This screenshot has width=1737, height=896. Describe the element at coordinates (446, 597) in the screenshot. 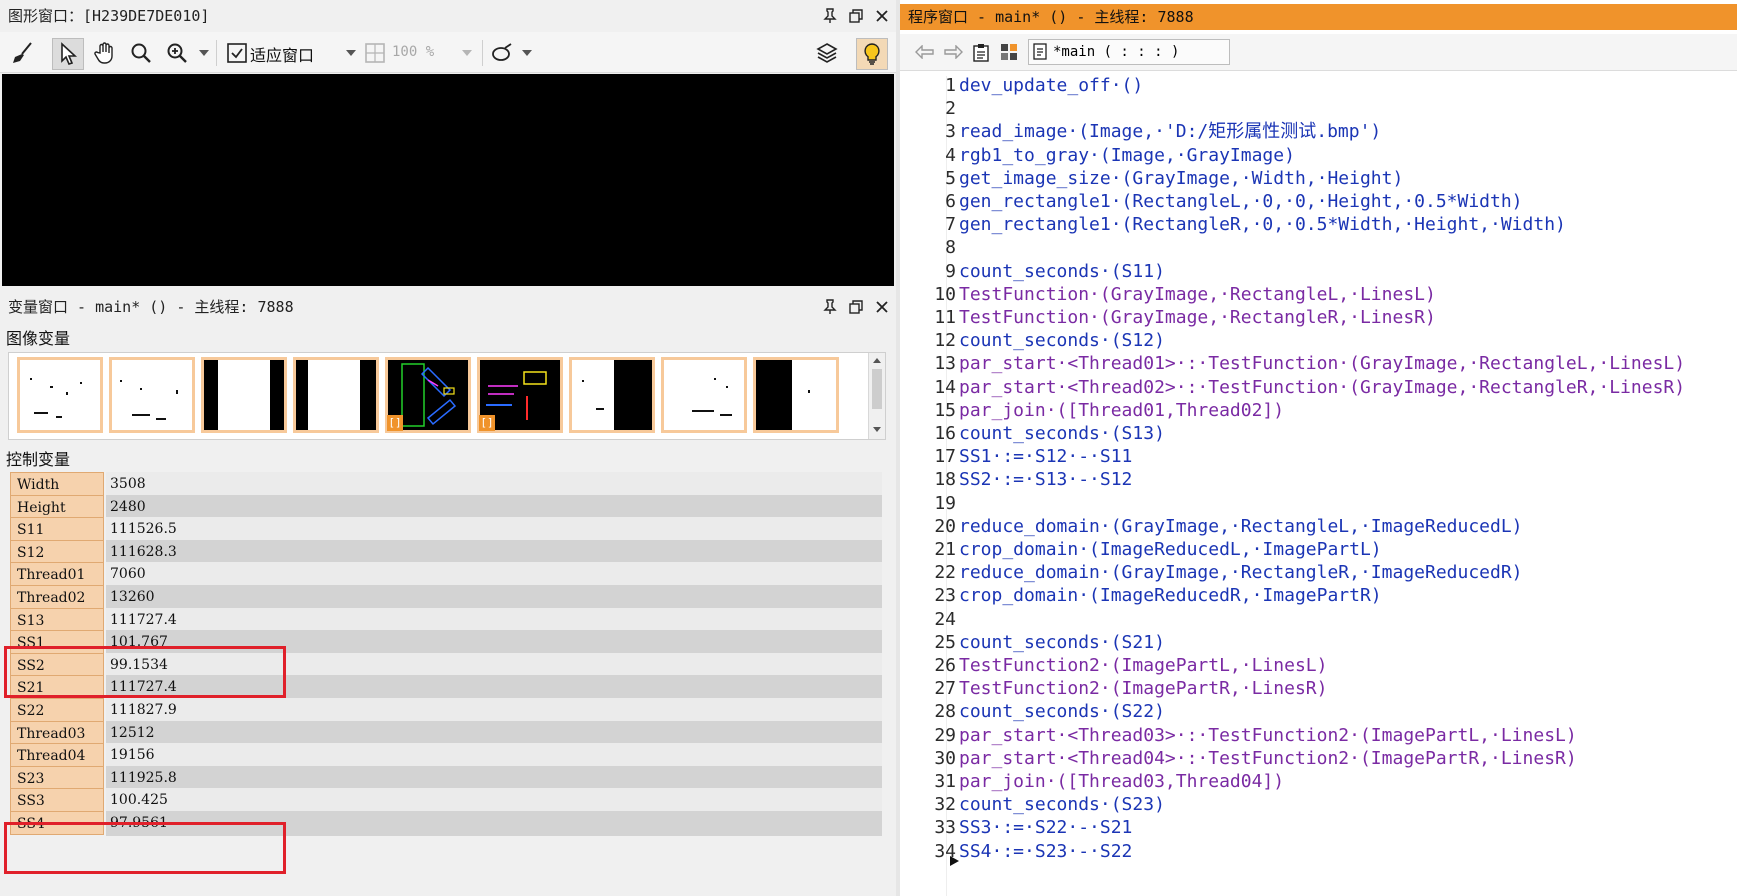

I see `control-variable-row: Thread02 13260` at that location.